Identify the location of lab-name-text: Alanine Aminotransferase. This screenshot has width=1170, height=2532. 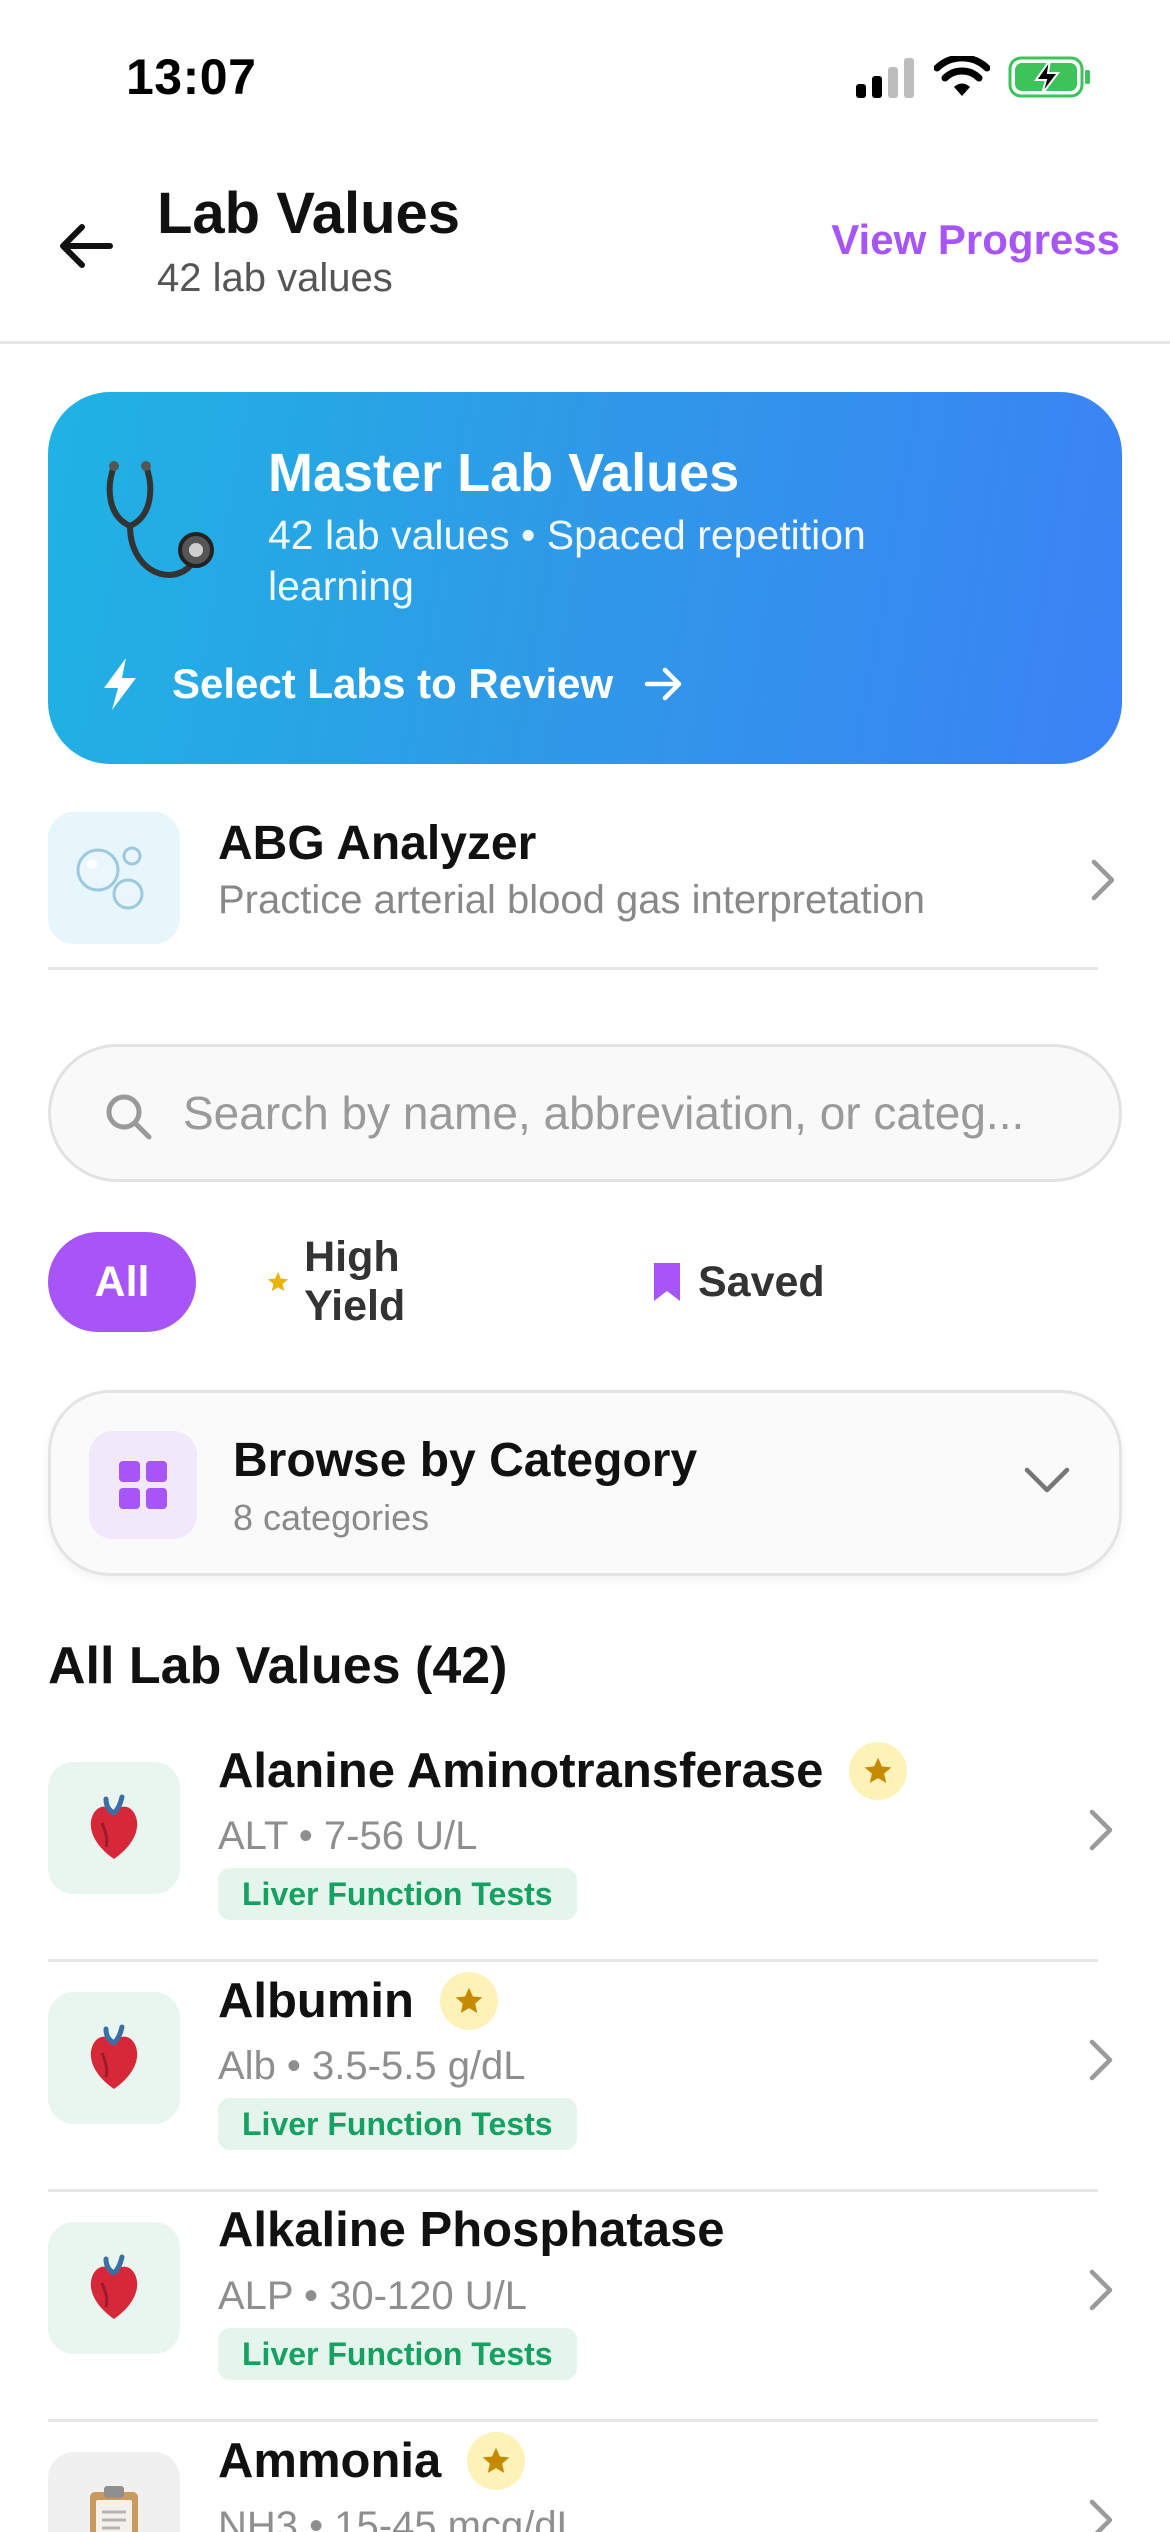
(521, 1771).